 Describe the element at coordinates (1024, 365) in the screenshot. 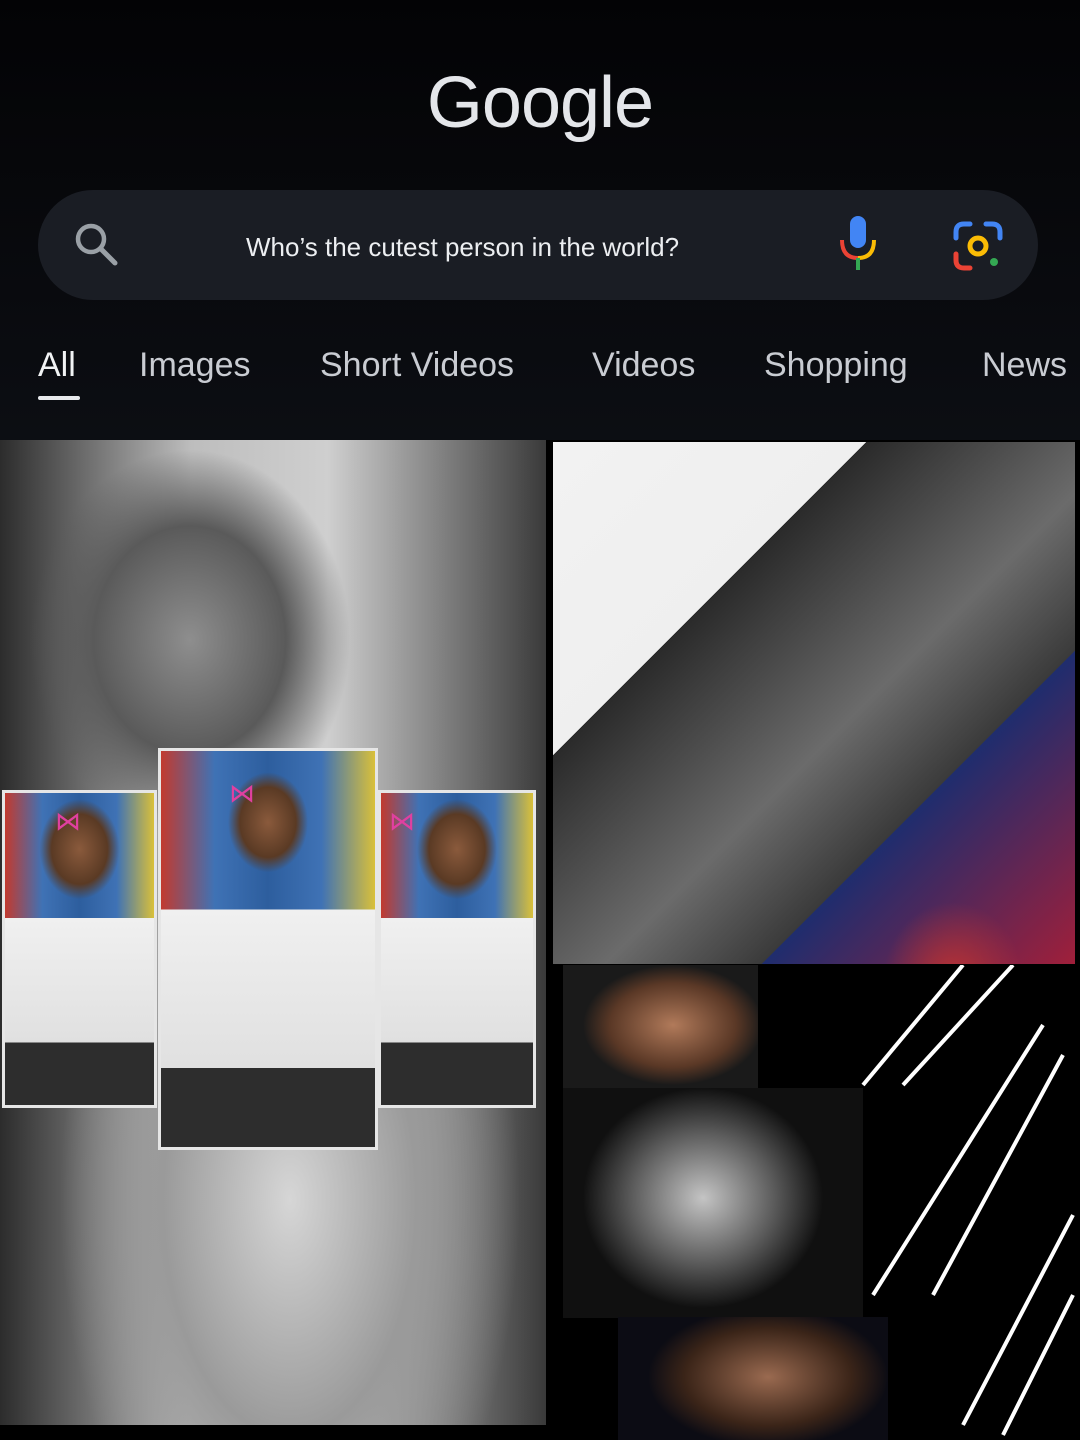

I see `tab-news: News` at that location.